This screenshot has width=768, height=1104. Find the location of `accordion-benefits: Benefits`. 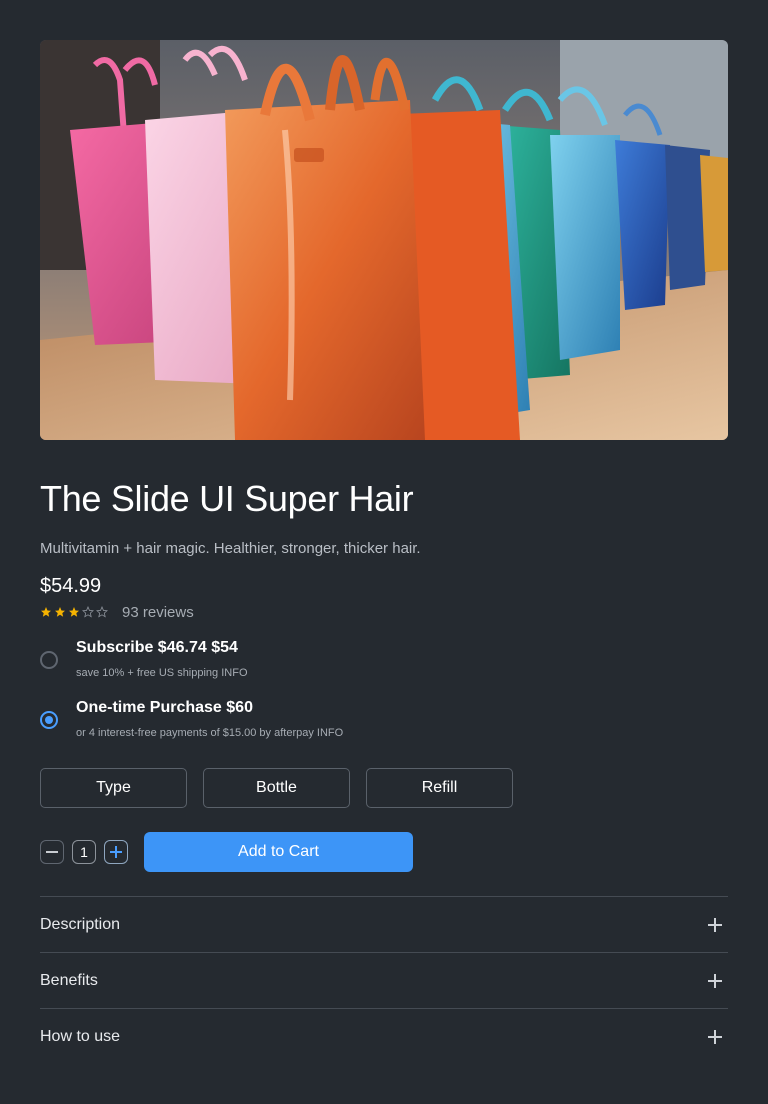

accordion-benefits: Benefits is located at coordinates (384, 980).